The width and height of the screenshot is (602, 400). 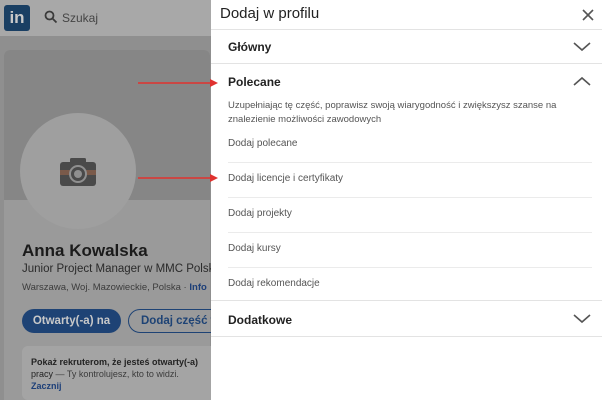 I want to click on contact-info-link: Info, so click(x=197, y=287).